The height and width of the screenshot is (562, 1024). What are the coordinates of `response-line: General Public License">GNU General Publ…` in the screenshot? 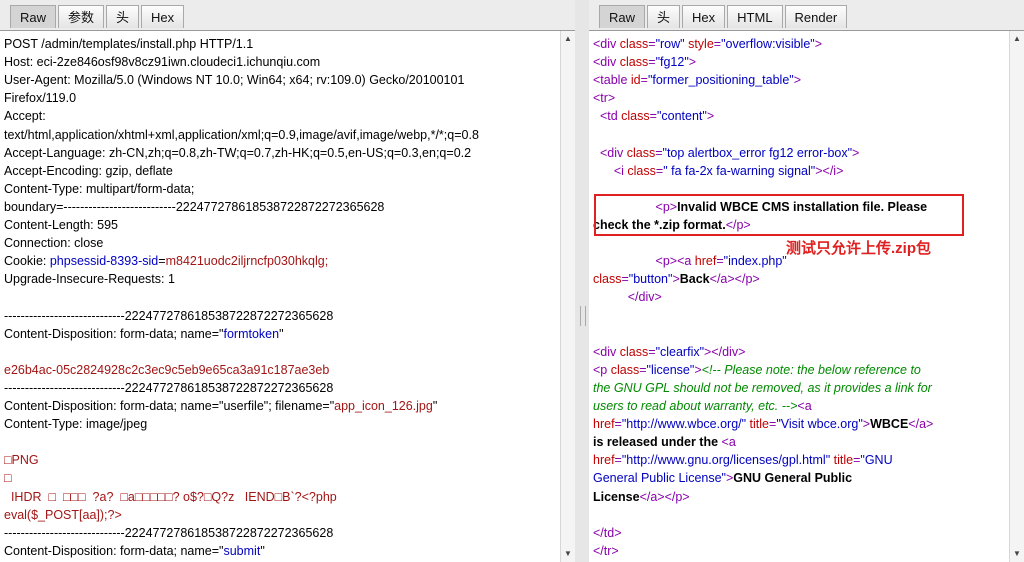 It's located at (722, 478).